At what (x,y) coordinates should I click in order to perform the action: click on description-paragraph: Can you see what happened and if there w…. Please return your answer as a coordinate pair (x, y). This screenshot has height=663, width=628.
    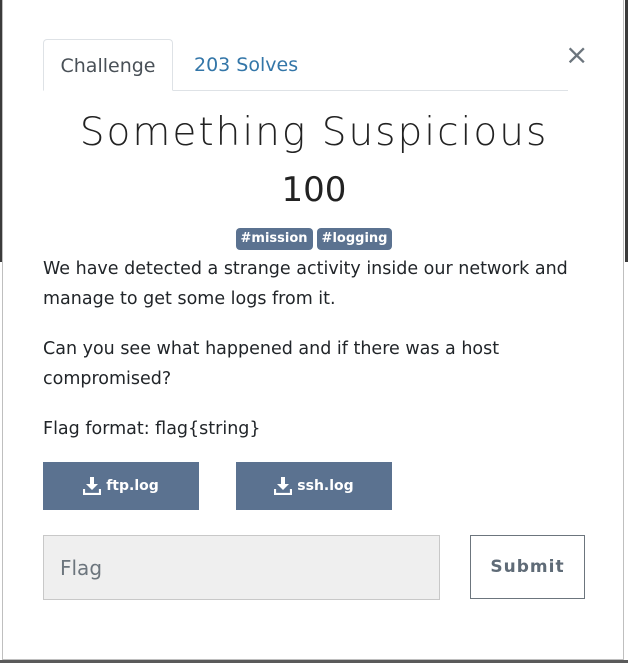
    Looking at the image, I should click on (271, 364).